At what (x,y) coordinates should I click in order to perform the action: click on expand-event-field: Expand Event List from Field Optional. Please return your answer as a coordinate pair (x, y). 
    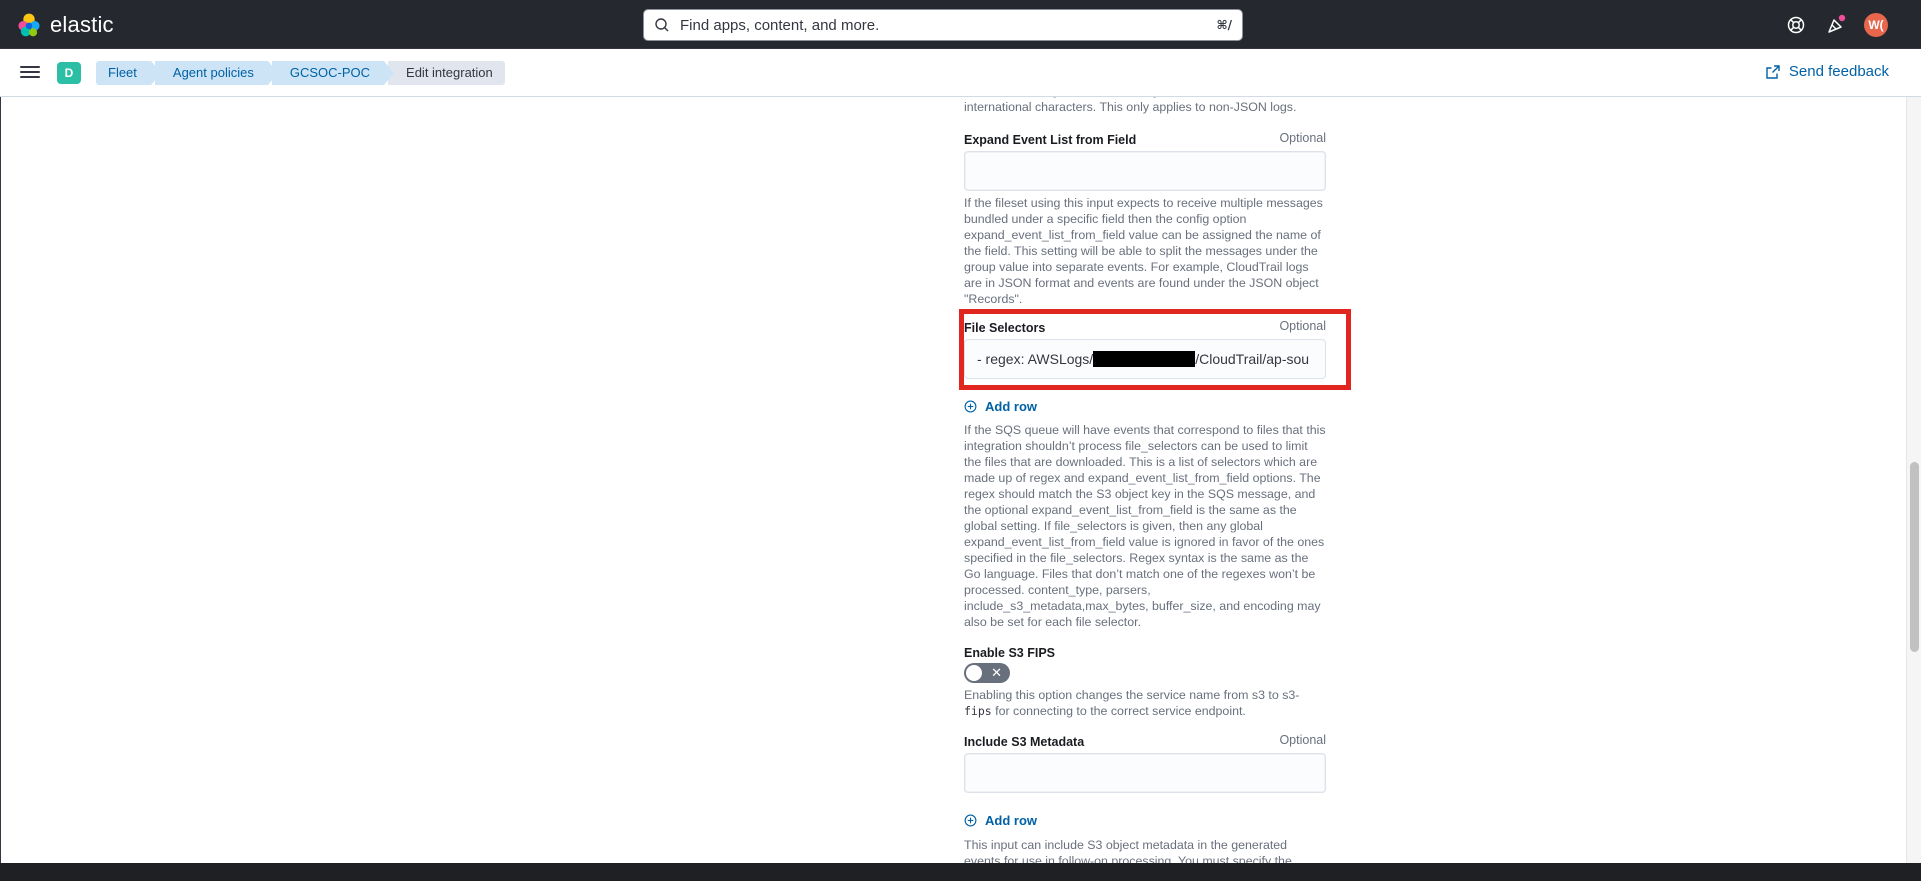
    Looking at the image, I should click on (1145, 139).